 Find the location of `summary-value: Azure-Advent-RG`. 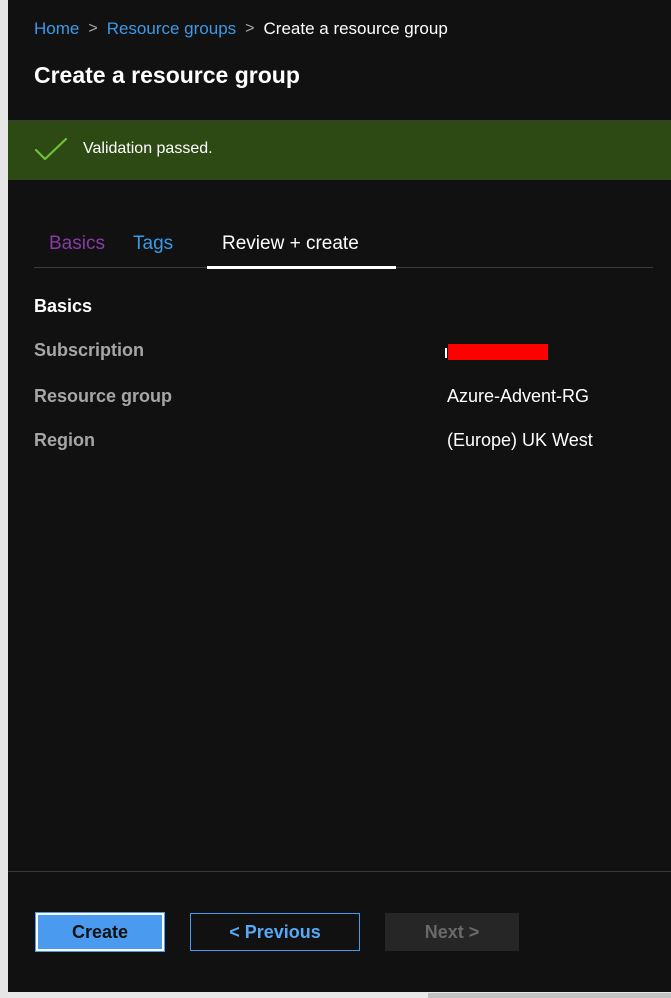

summary-value: Azure-Advent-RG is located at coordinates (518, 396).